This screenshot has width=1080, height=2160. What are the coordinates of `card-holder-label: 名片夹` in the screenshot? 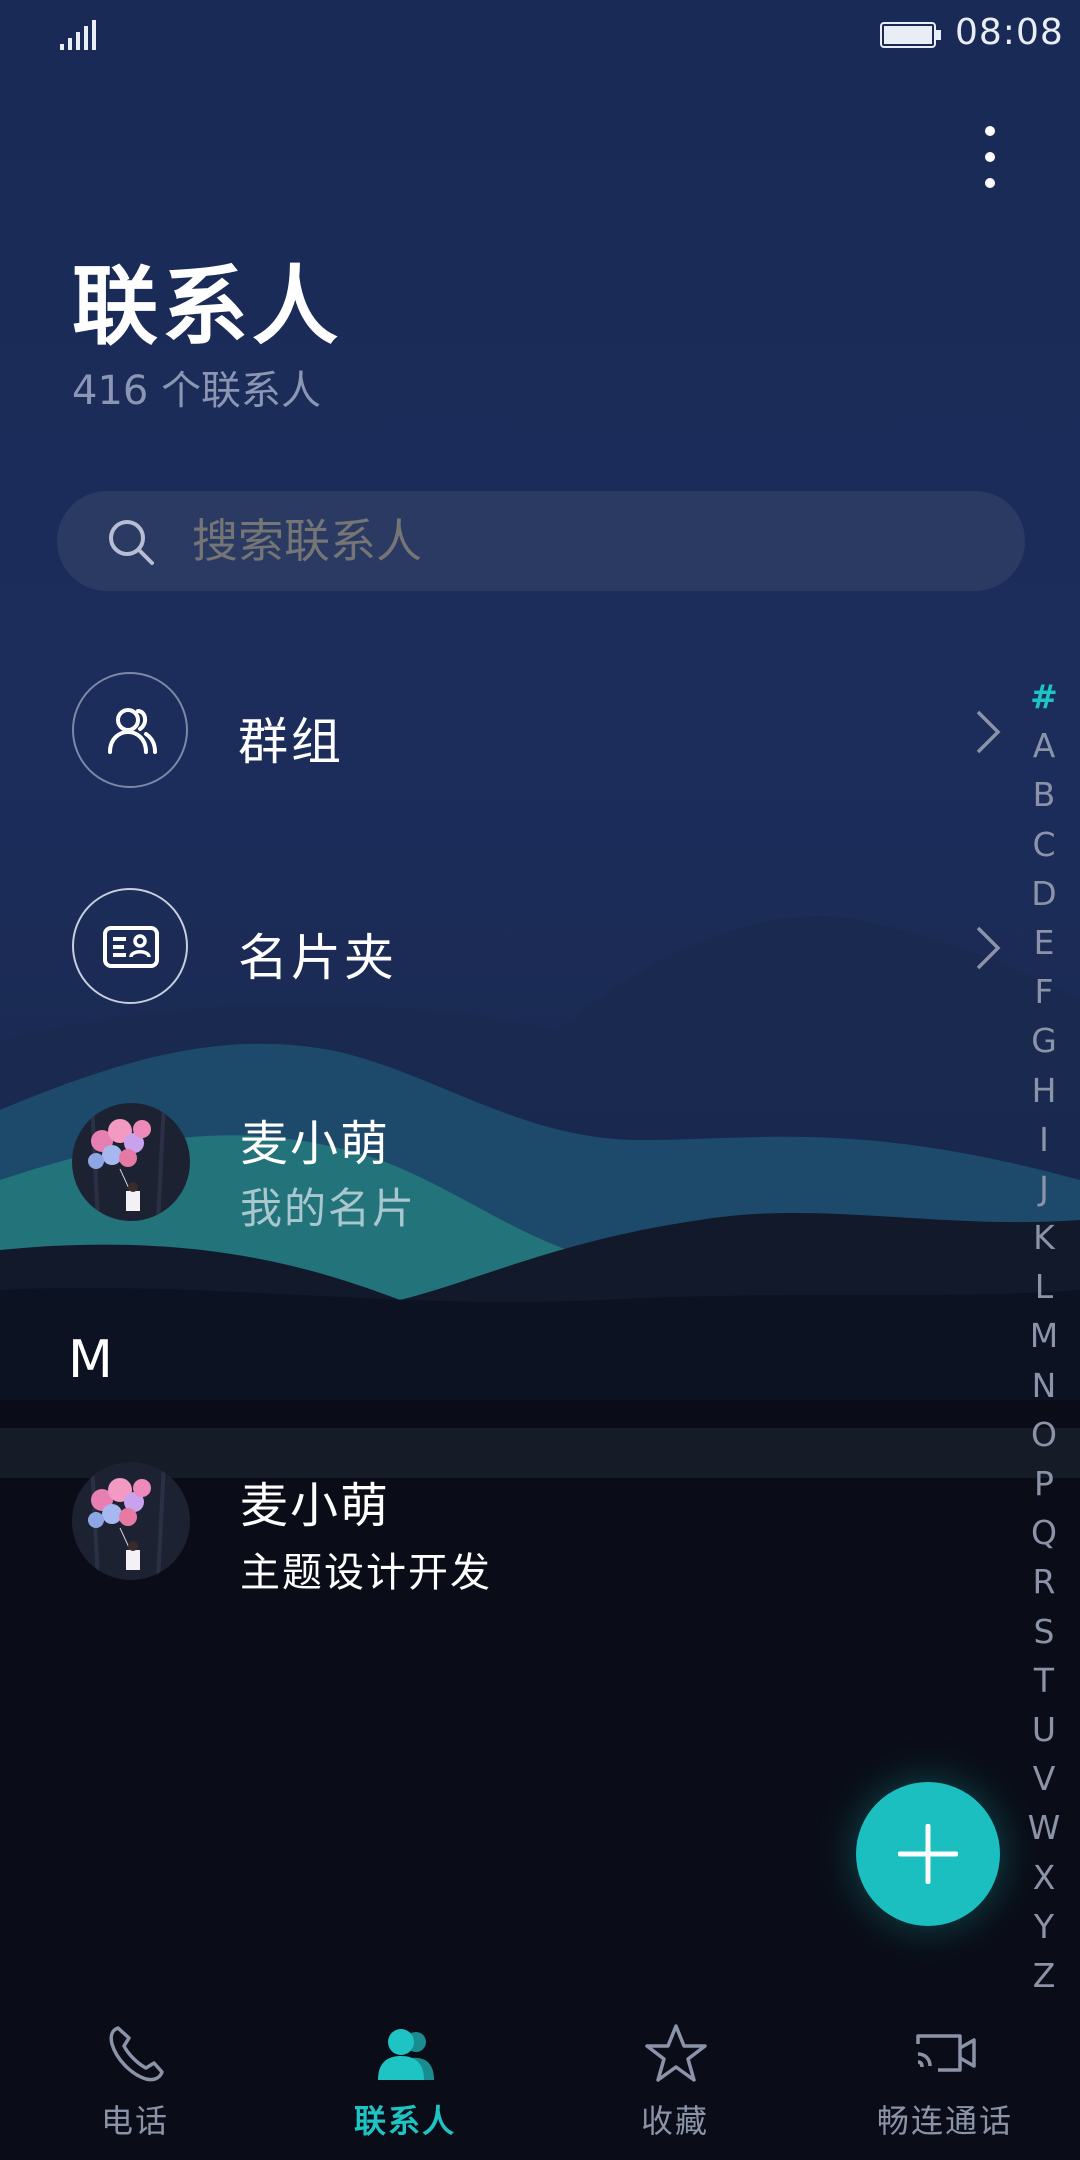 It's located at (317, 958).